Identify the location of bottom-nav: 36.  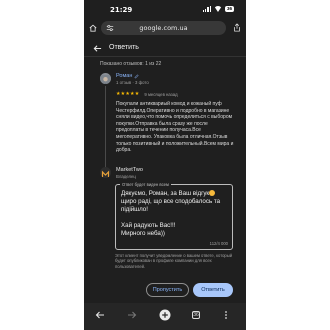
(165, 316).